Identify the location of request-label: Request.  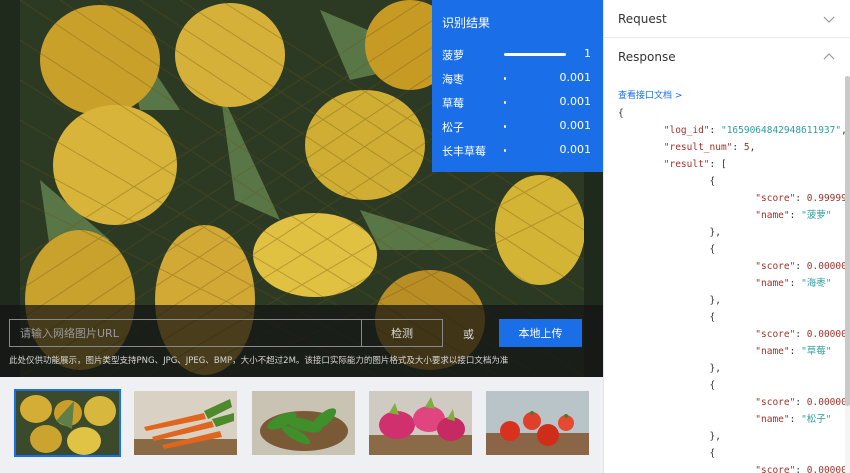
(642, 18).